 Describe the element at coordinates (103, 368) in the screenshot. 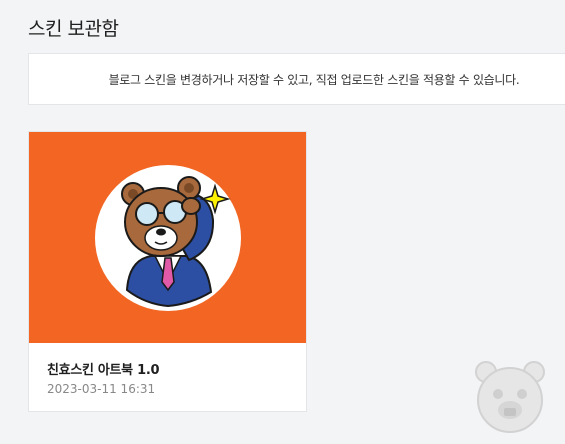

I see `skin-name: 친효스킨 아트북 1.0` at that location.